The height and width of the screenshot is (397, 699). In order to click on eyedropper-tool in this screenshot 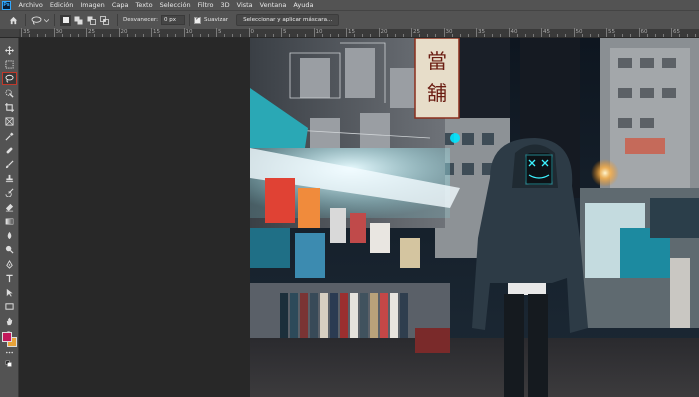, I will do `click(9, 136)`.